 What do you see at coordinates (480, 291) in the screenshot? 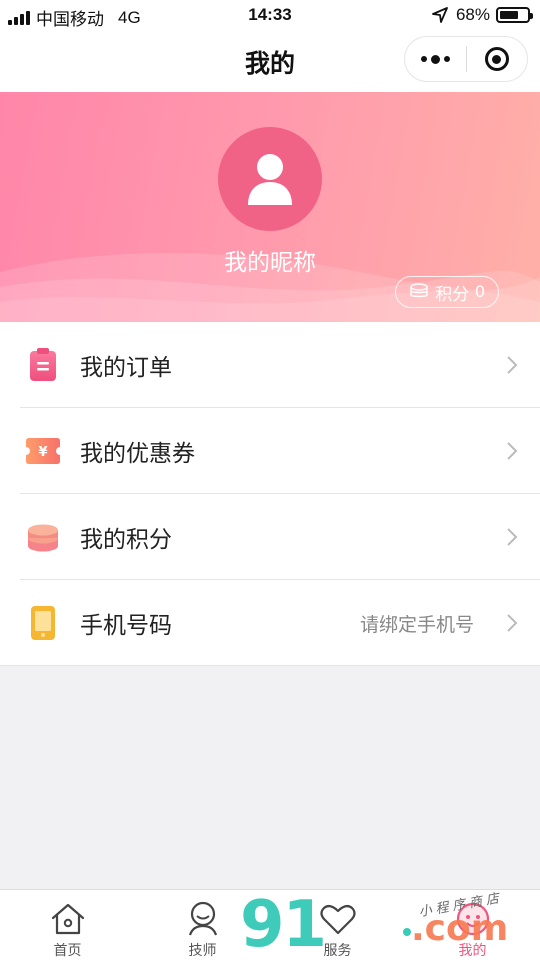
I see `points-value: 0` at bounding box center [480, 291].